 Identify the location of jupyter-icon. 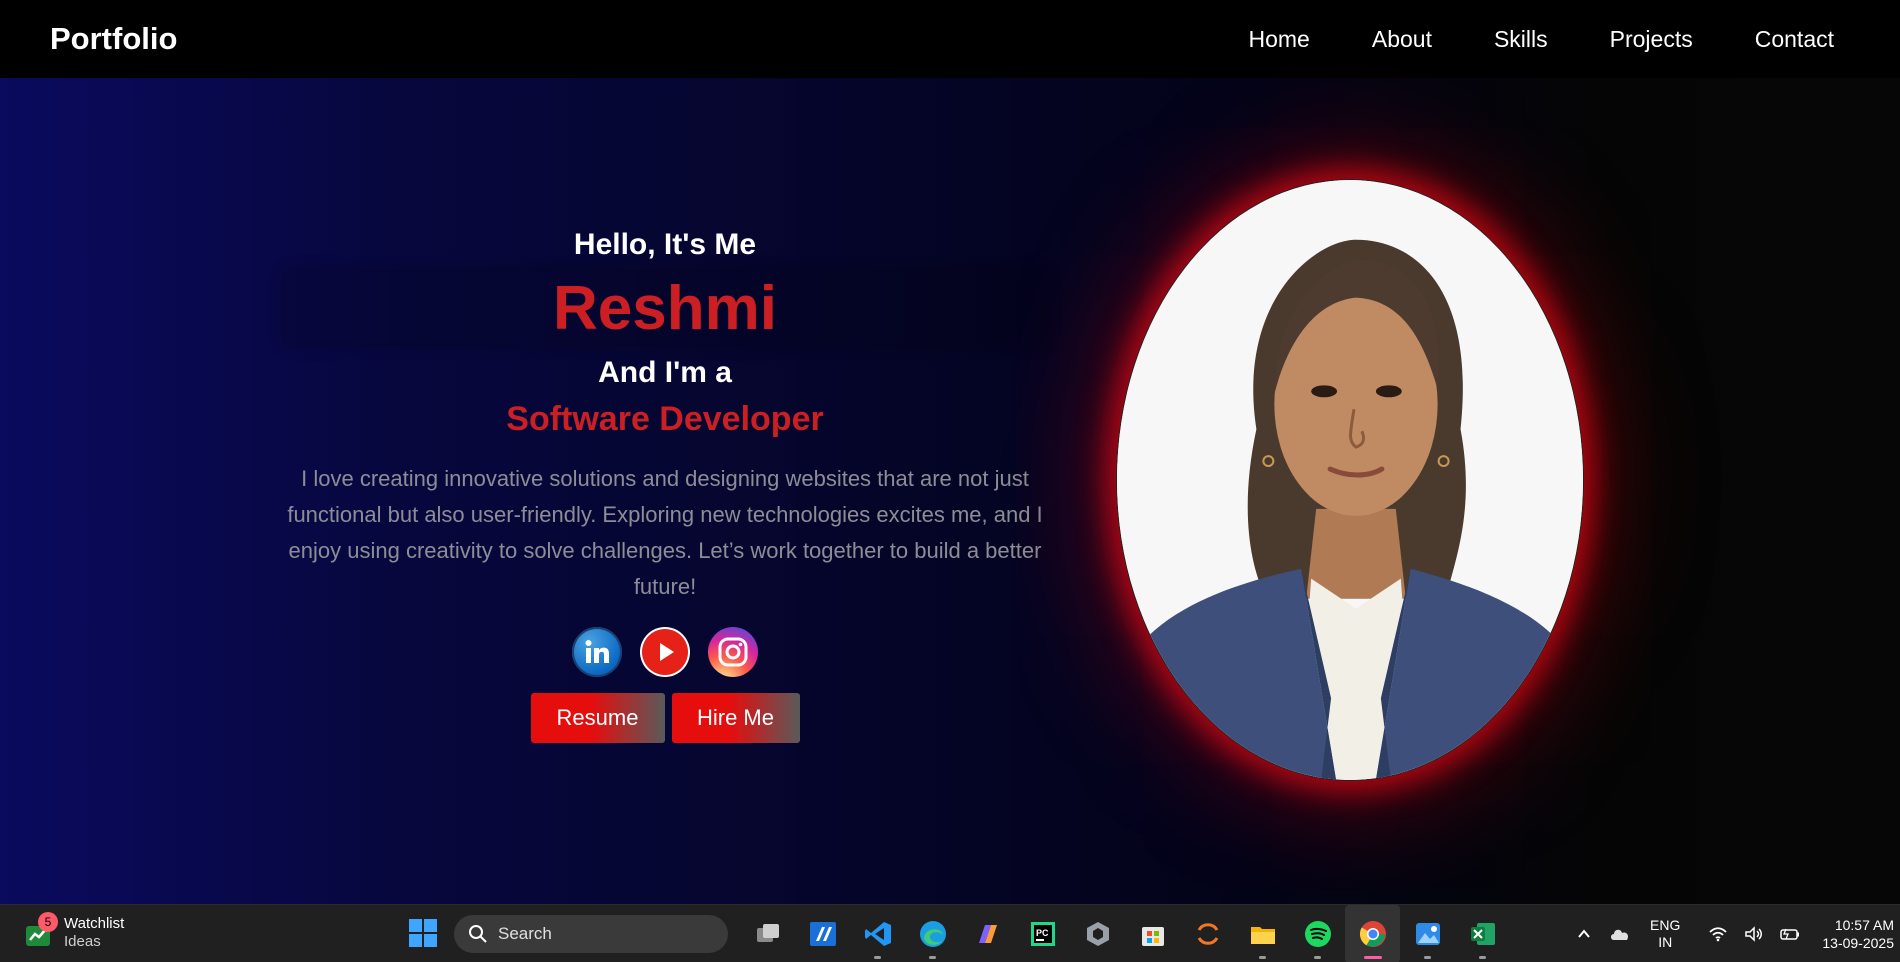
(1207, 933).